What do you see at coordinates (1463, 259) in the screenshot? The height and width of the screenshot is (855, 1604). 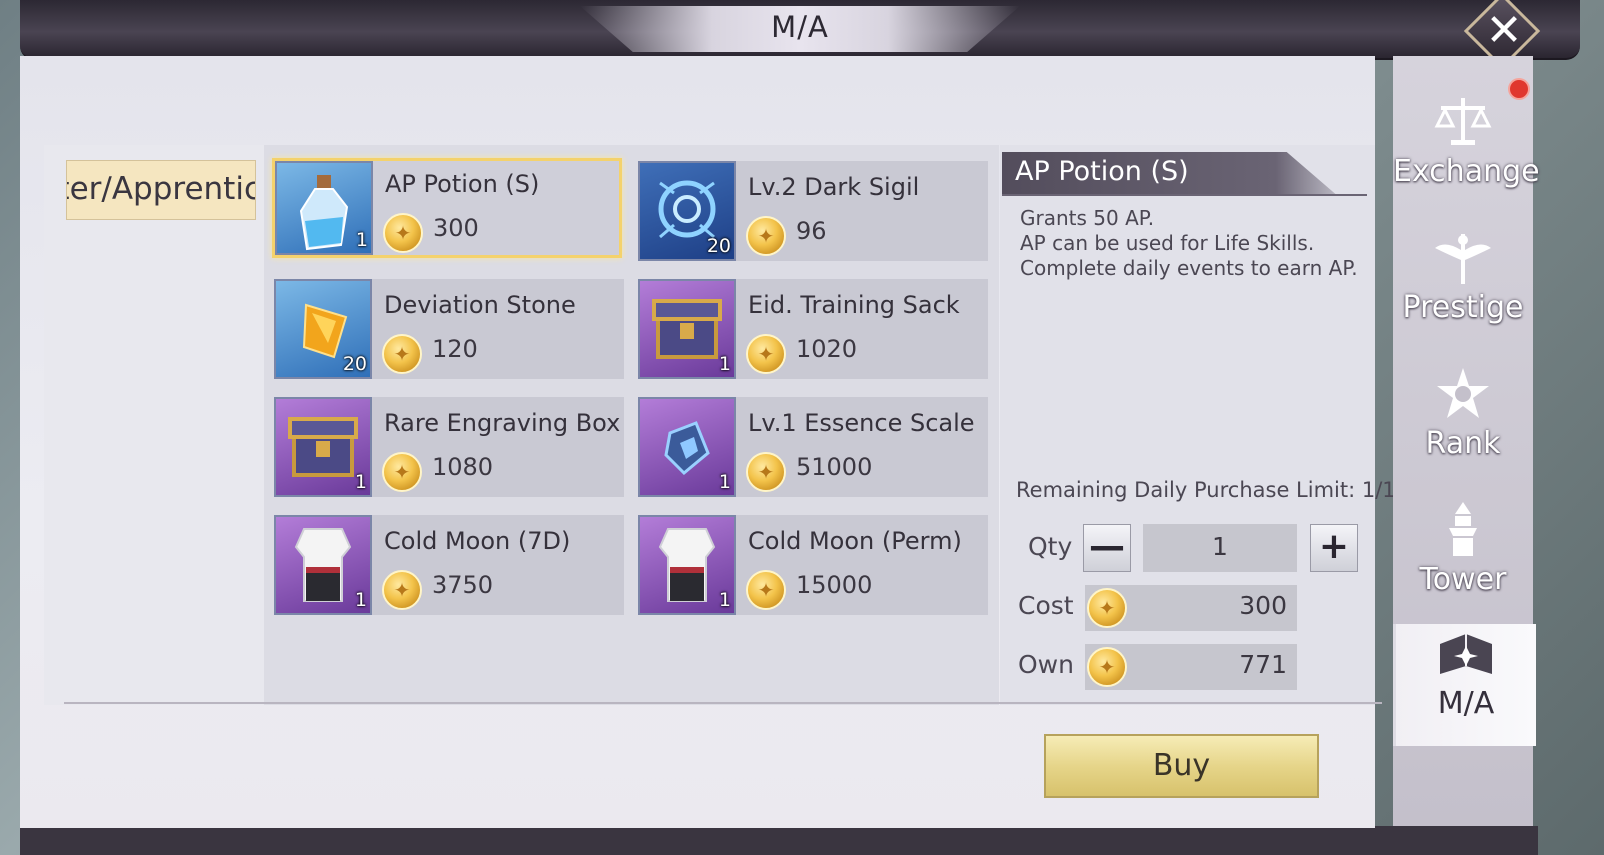 I see `winged-emblem-icon` at bounding box center [1463, 259].